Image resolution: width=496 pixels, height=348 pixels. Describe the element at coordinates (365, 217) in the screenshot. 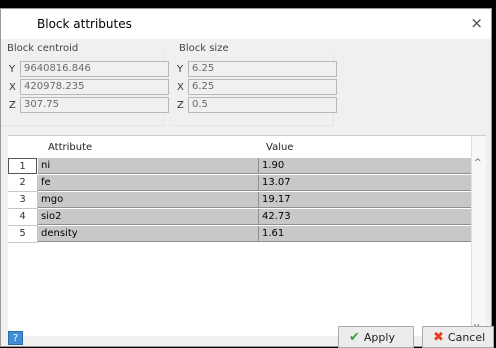

I see `value-cell: 42.73` at that location.